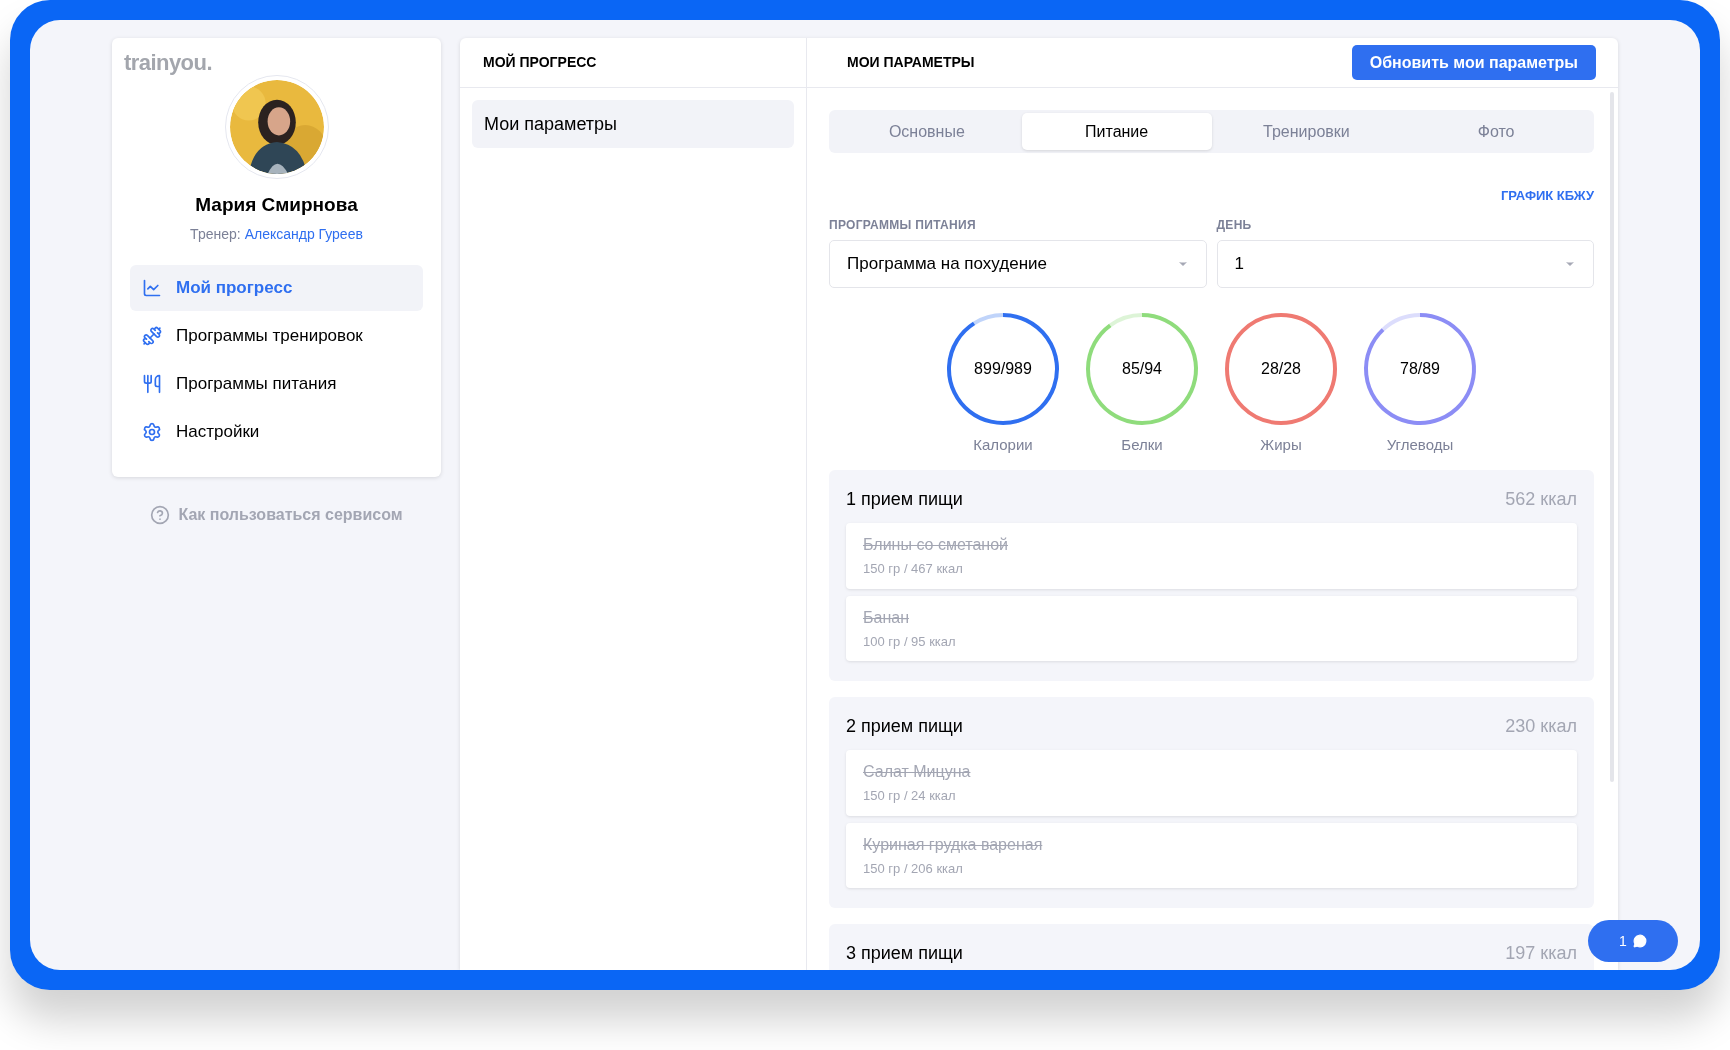 This screenshot has width=1730, height=1050. I want to click on nav-item: Настройки, so click(276, 431).